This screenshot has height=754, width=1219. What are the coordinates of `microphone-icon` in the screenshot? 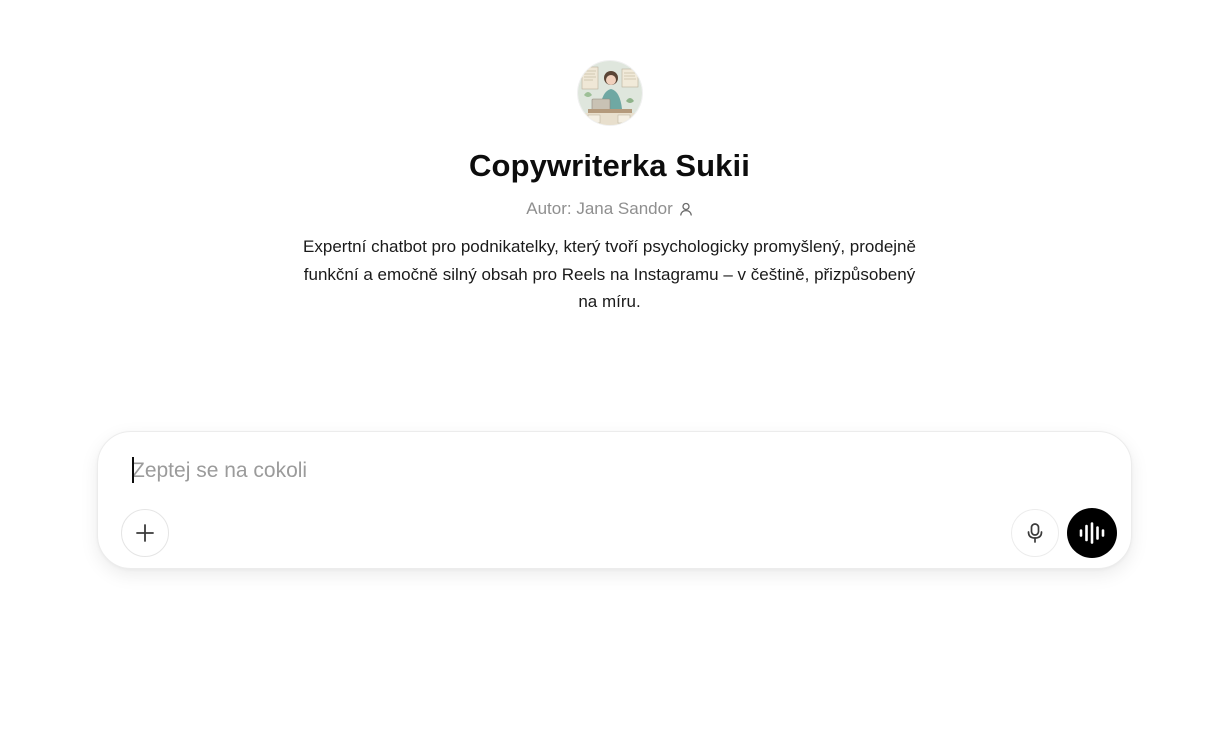 It's located at (1035, 533).